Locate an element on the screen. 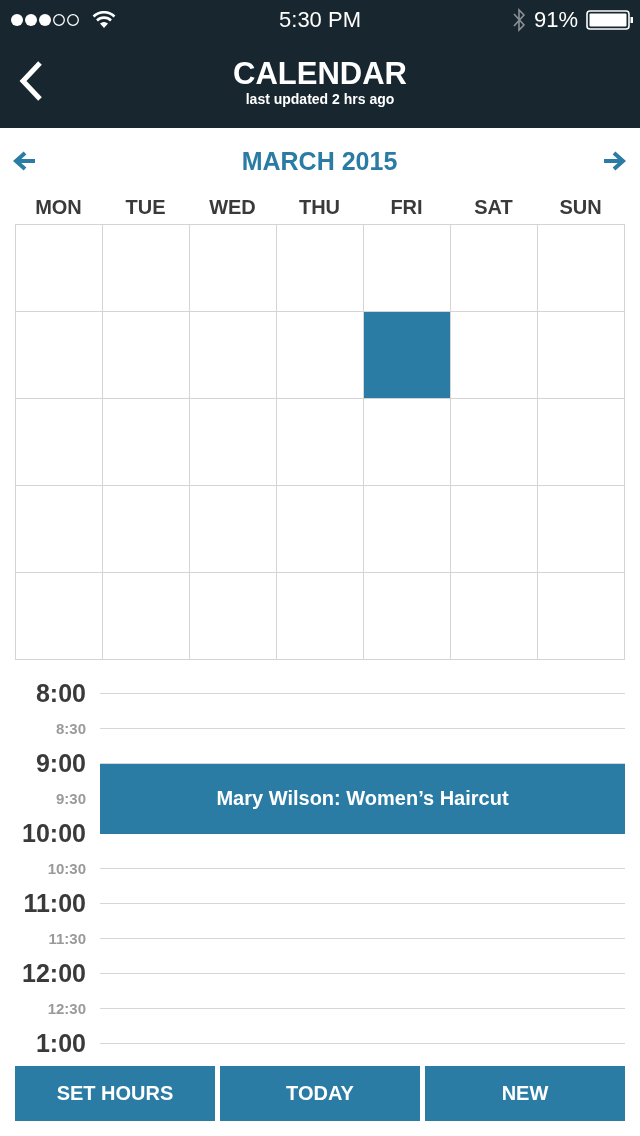 The image size is (640, 1136). weekday-label: SUN is located at coordinates (580, 207).